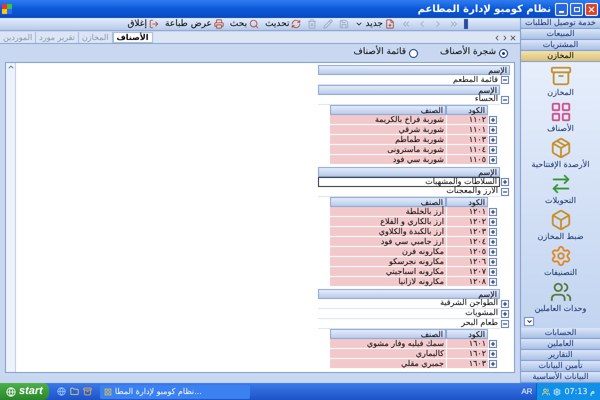  I want to click on table-cell: شوربة شرقي, so click(388, 130).